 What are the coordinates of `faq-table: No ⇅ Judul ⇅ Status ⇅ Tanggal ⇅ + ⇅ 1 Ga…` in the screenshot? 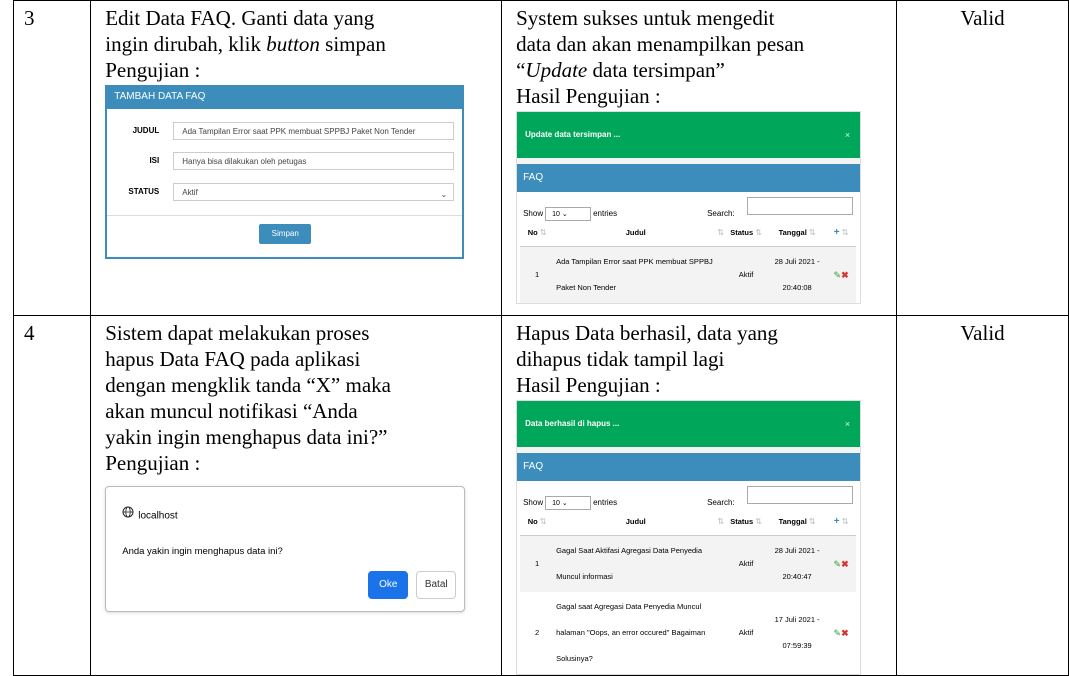 It's located at (688, 591).